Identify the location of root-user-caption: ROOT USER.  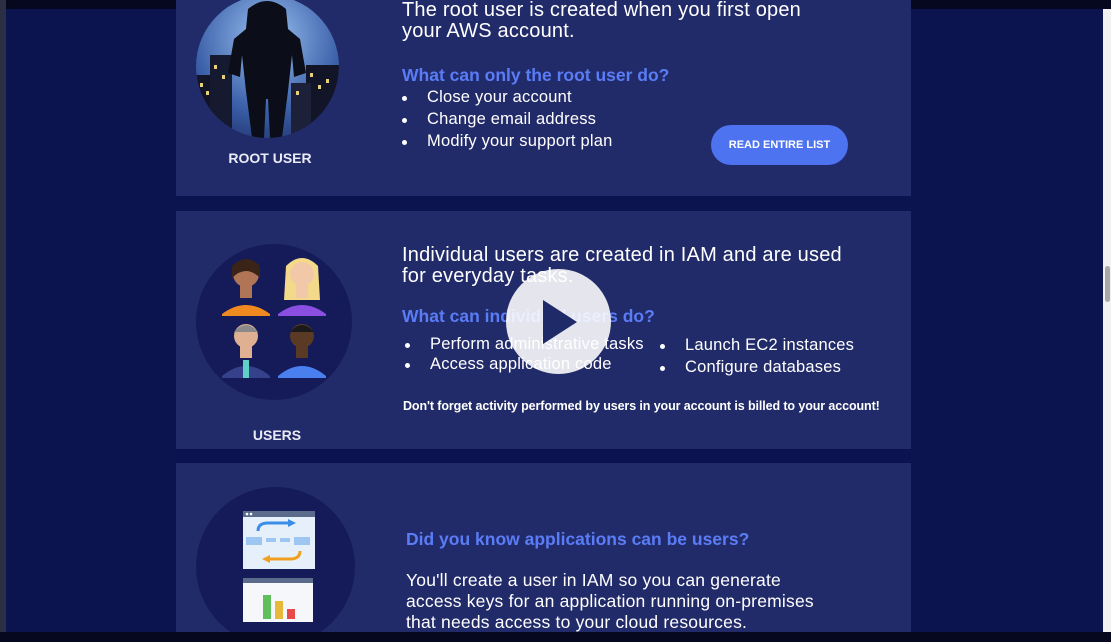
(270, 158).